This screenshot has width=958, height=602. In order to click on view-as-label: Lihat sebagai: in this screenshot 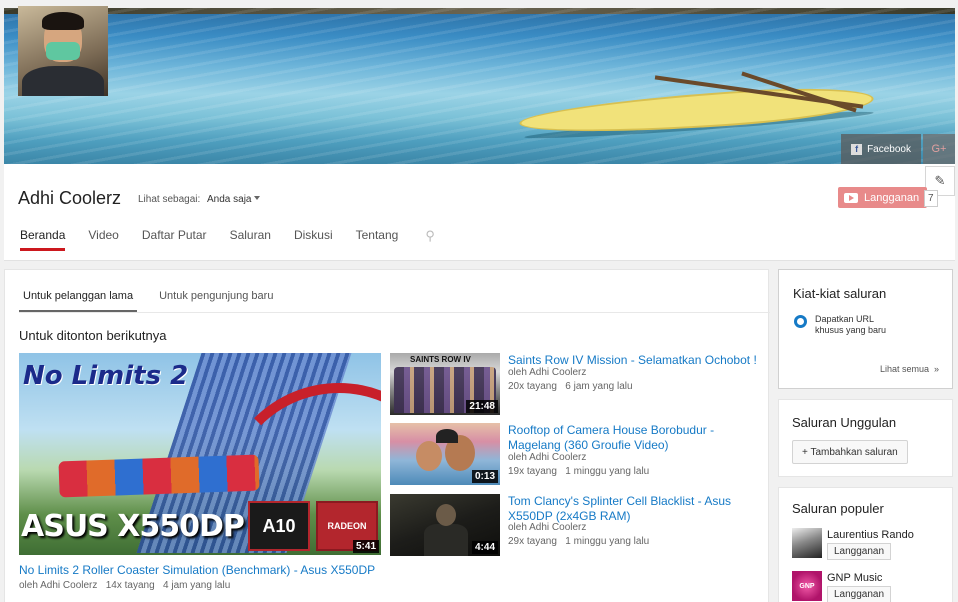, I will do `click(169, 199)`.